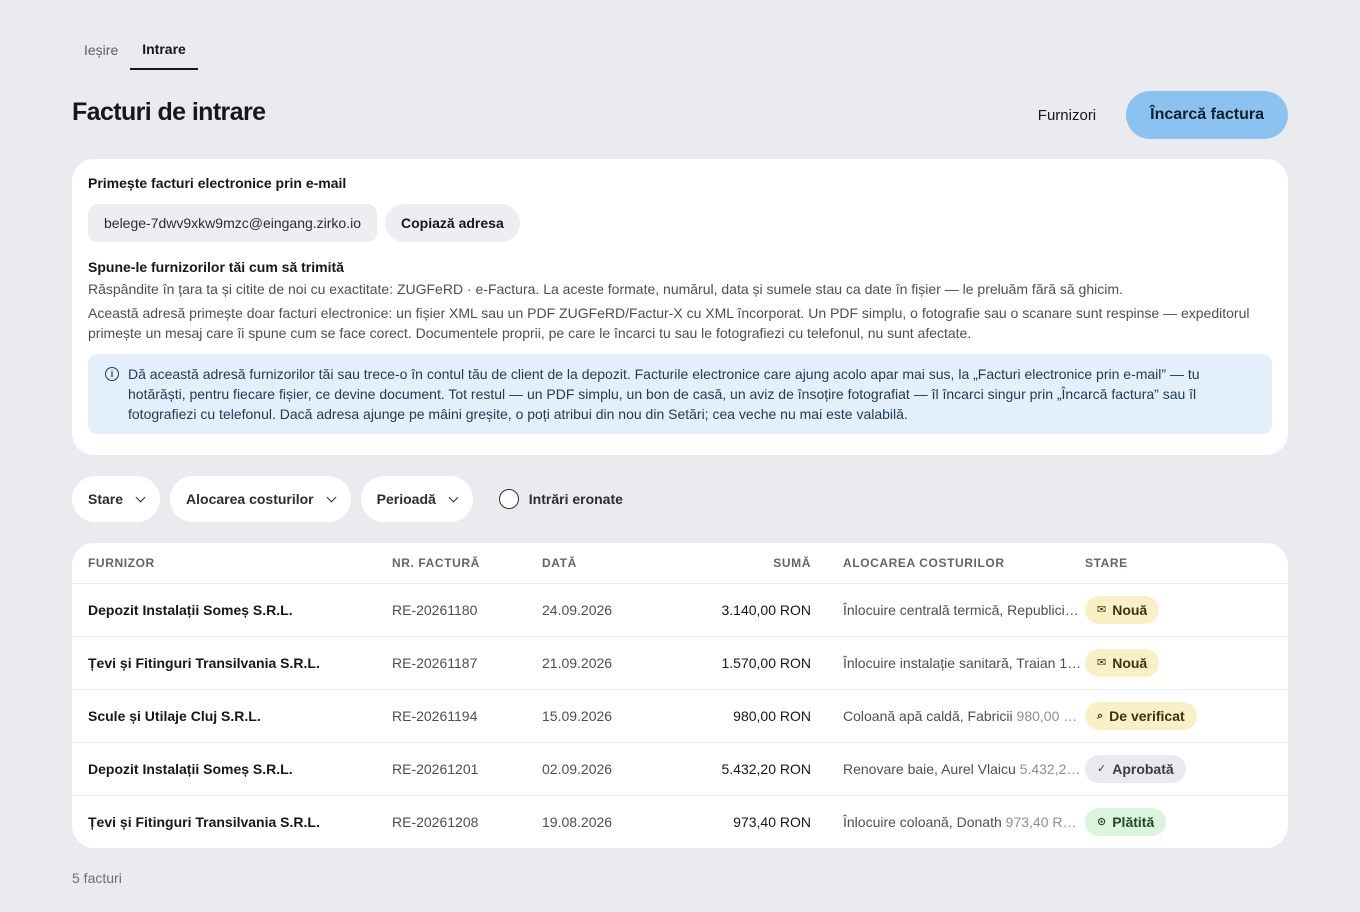  Describe the element at coordinates (1102, 821) in the screenshot. I see `status-icon: ⊙` at that location.